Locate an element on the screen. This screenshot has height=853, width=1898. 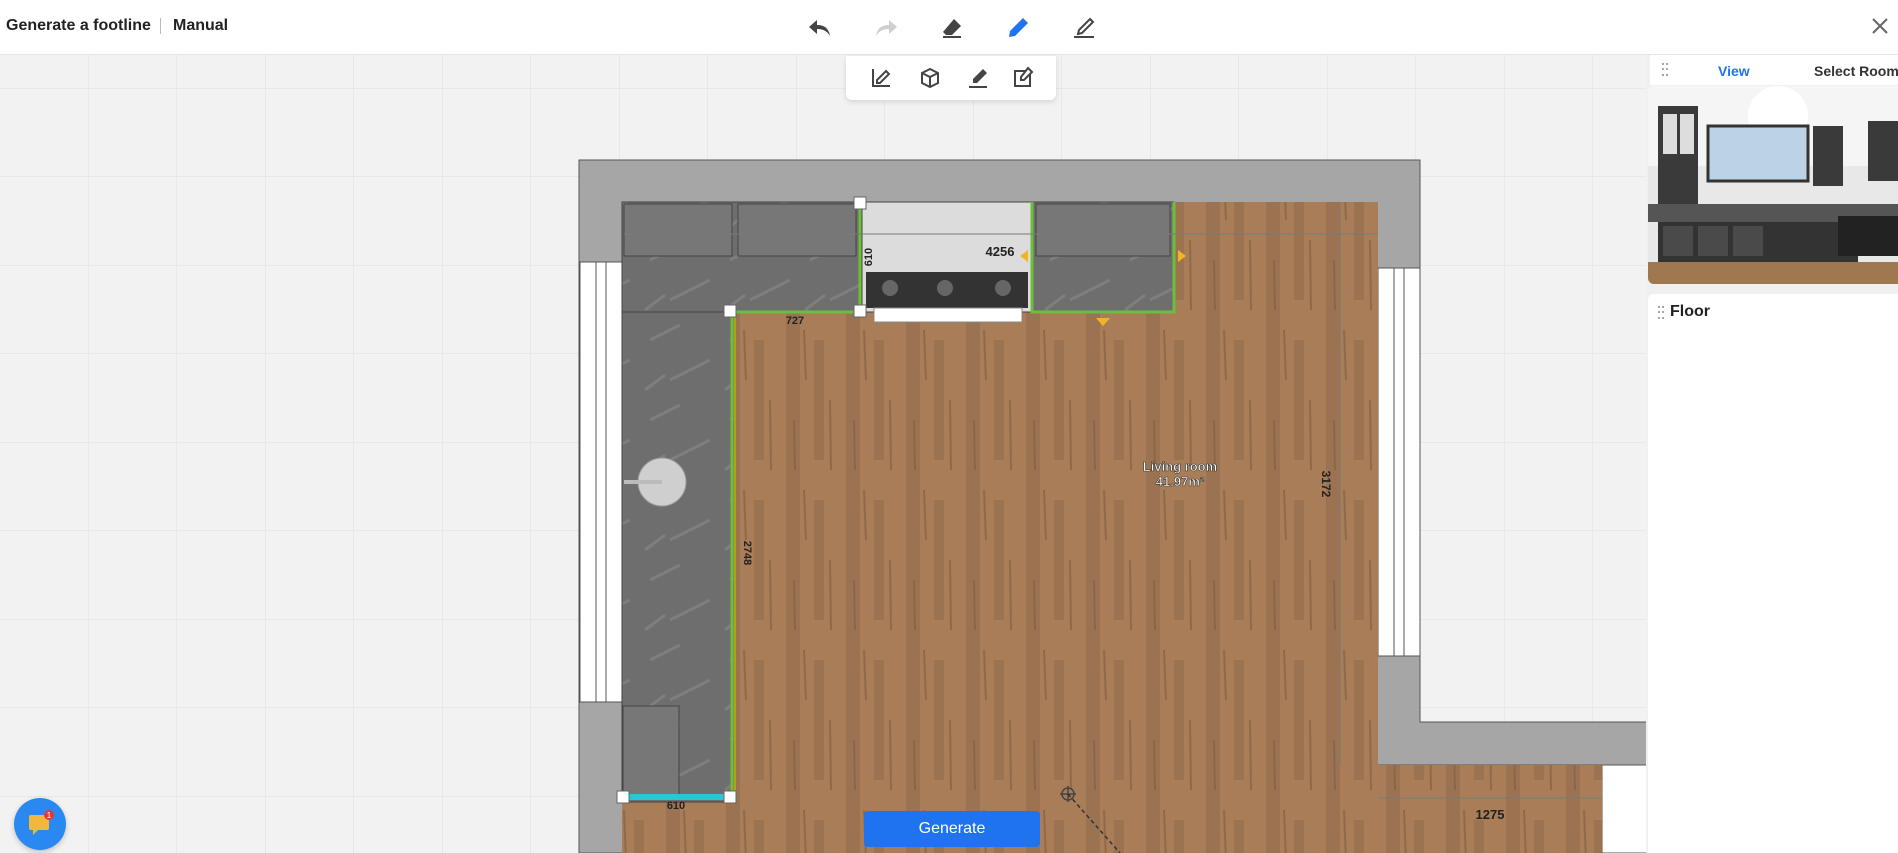
close-icon is located at coordinates (1880, 26).